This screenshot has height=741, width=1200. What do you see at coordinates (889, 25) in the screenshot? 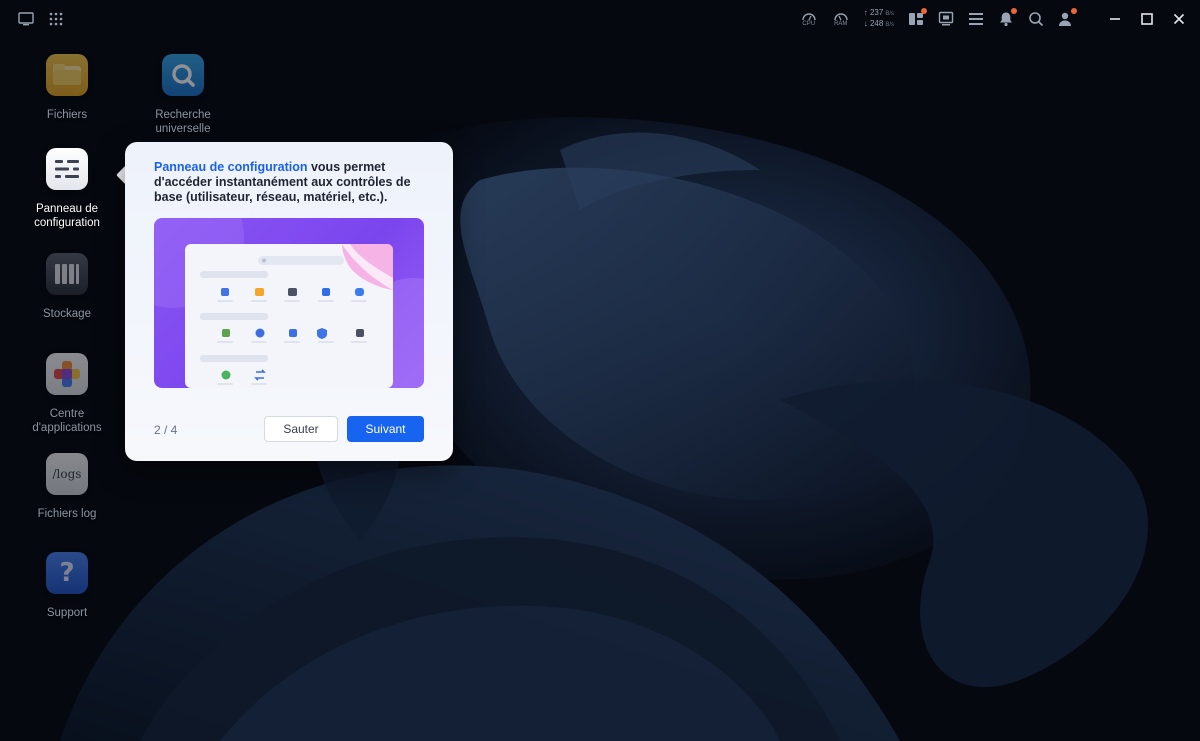
I see `download-unit: B/s` at bounding box center [889, 25].